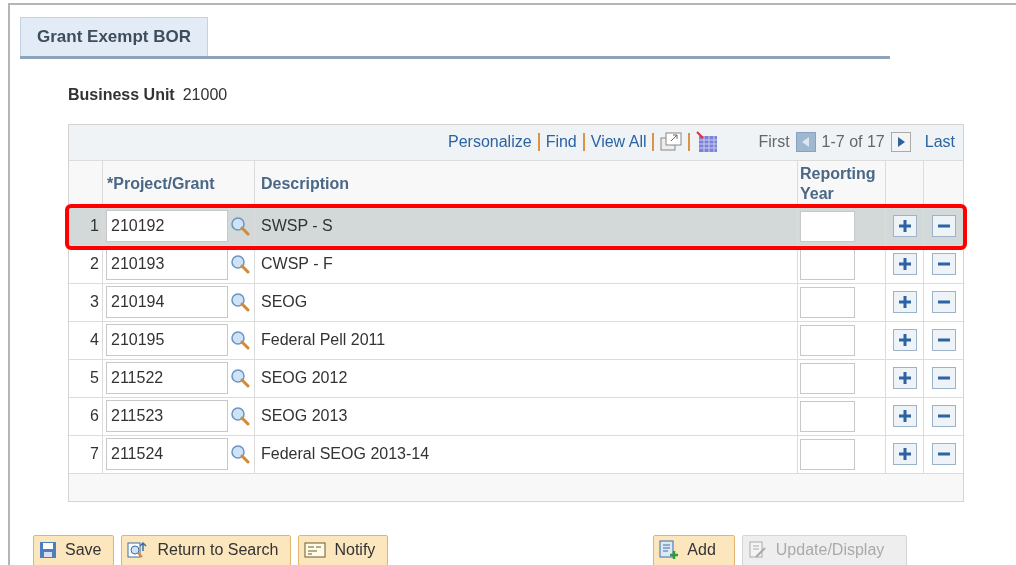  What do you see at coordinates (94, 454) in the screenshot?
I see `row-number: 7` at bounding box center [94, 454].